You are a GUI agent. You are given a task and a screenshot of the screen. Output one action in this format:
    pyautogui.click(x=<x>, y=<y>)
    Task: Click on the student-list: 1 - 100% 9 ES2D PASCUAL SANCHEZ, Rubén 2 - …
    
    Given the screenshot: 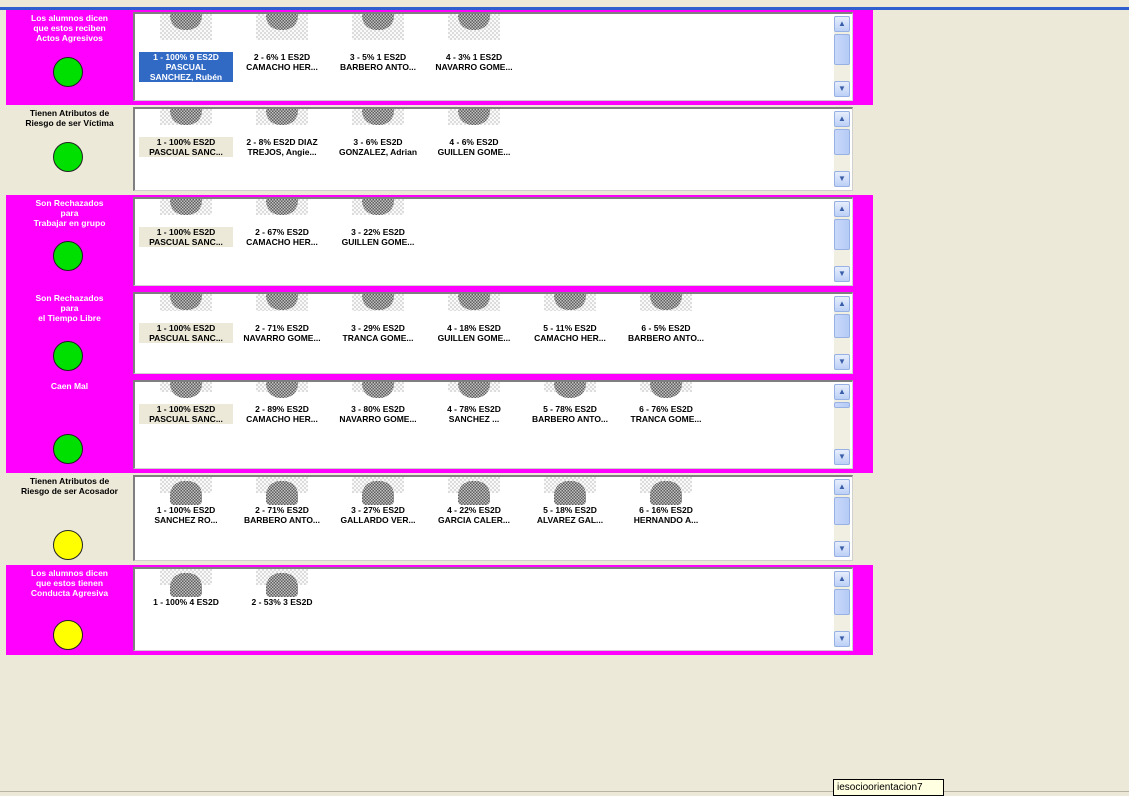 What is the action you would take?
    pyautogui.click(x=493, y=56)
    